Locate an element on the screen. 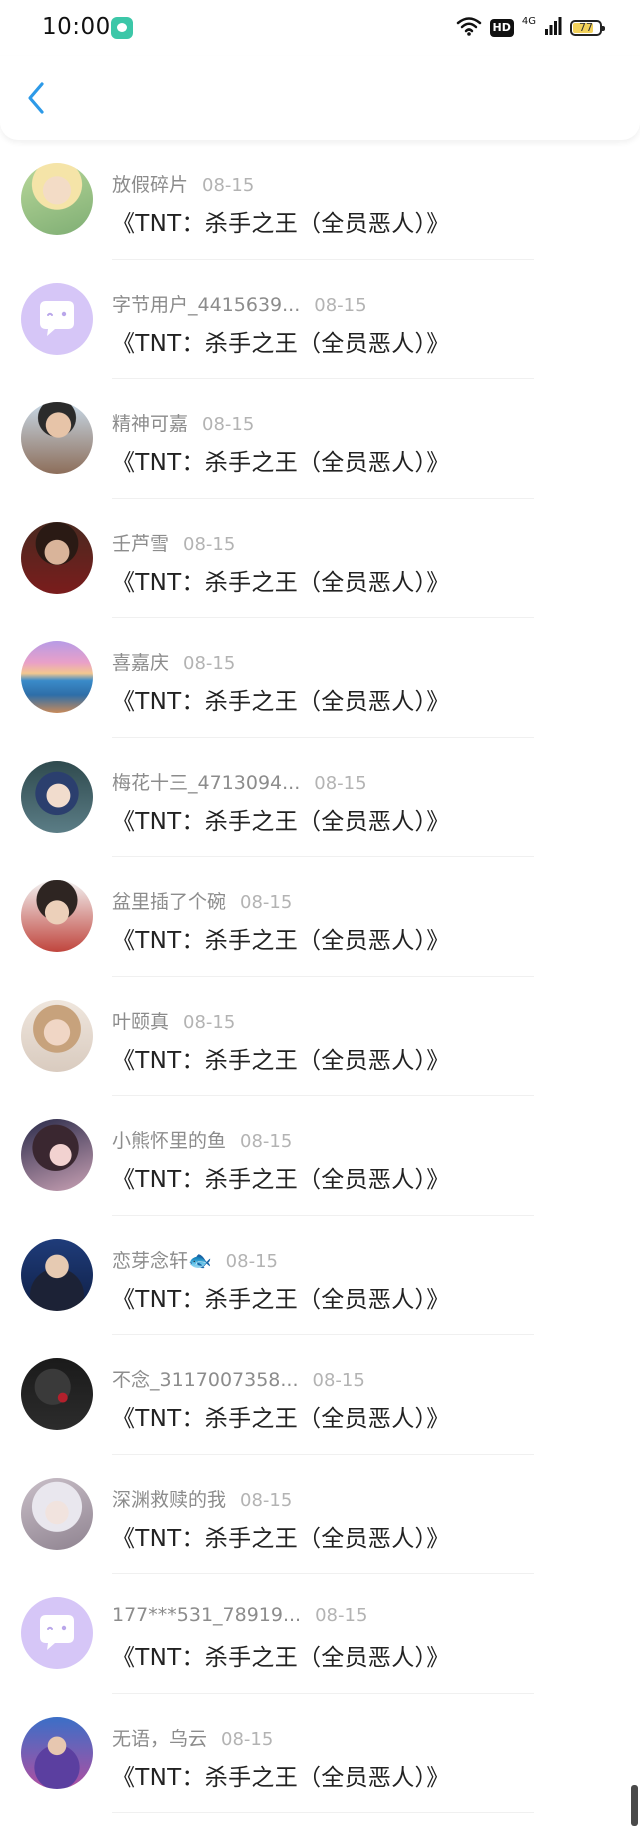 This screenshot has height=1826, width=640. battery-level: 77 is located at coordinates (586, 27).